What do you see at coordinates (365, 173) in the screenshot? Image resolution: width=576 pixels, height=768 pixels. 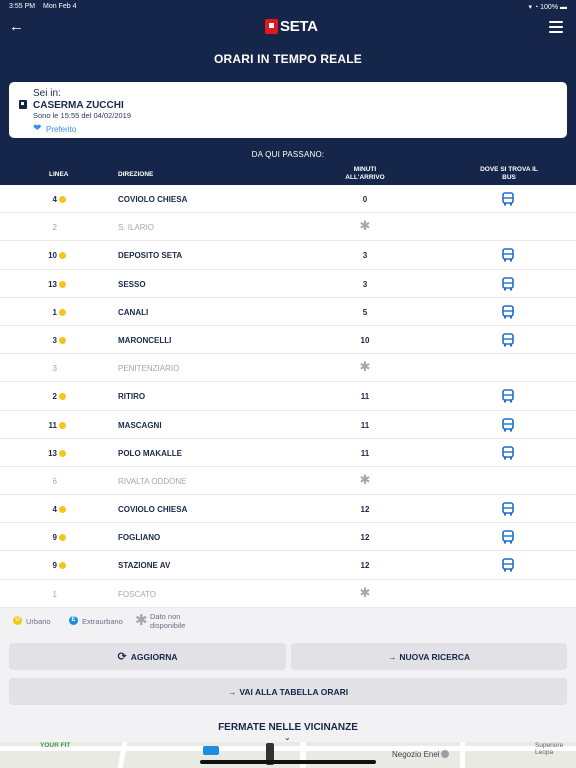 I see `header-minutes: MINUTI ALL'ARRIVO` at bounding box center [365, 173].